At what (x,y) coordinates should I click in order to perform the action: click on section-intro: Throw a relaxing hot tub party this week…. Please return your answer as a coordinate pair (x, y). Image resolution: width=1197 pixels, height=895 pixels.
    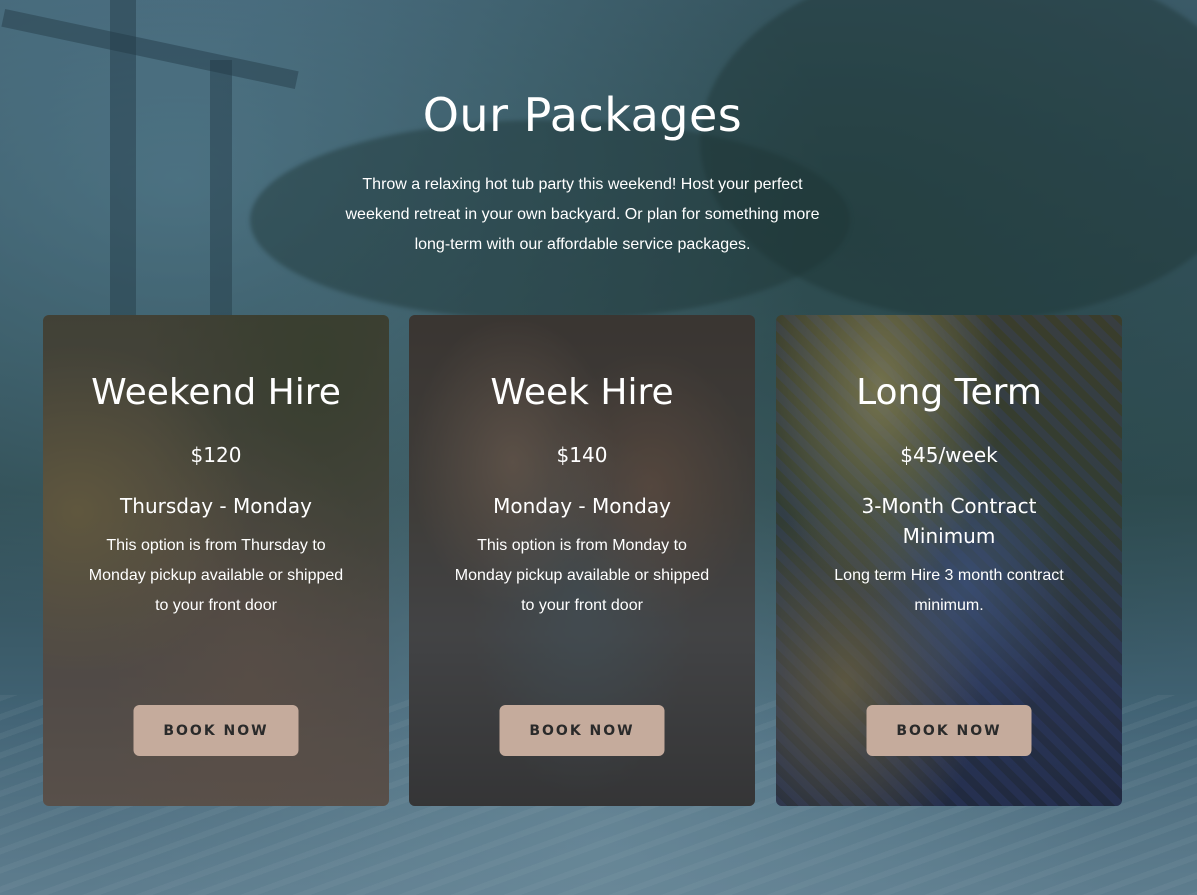
    Looking at the image, I should click on (582, 214).